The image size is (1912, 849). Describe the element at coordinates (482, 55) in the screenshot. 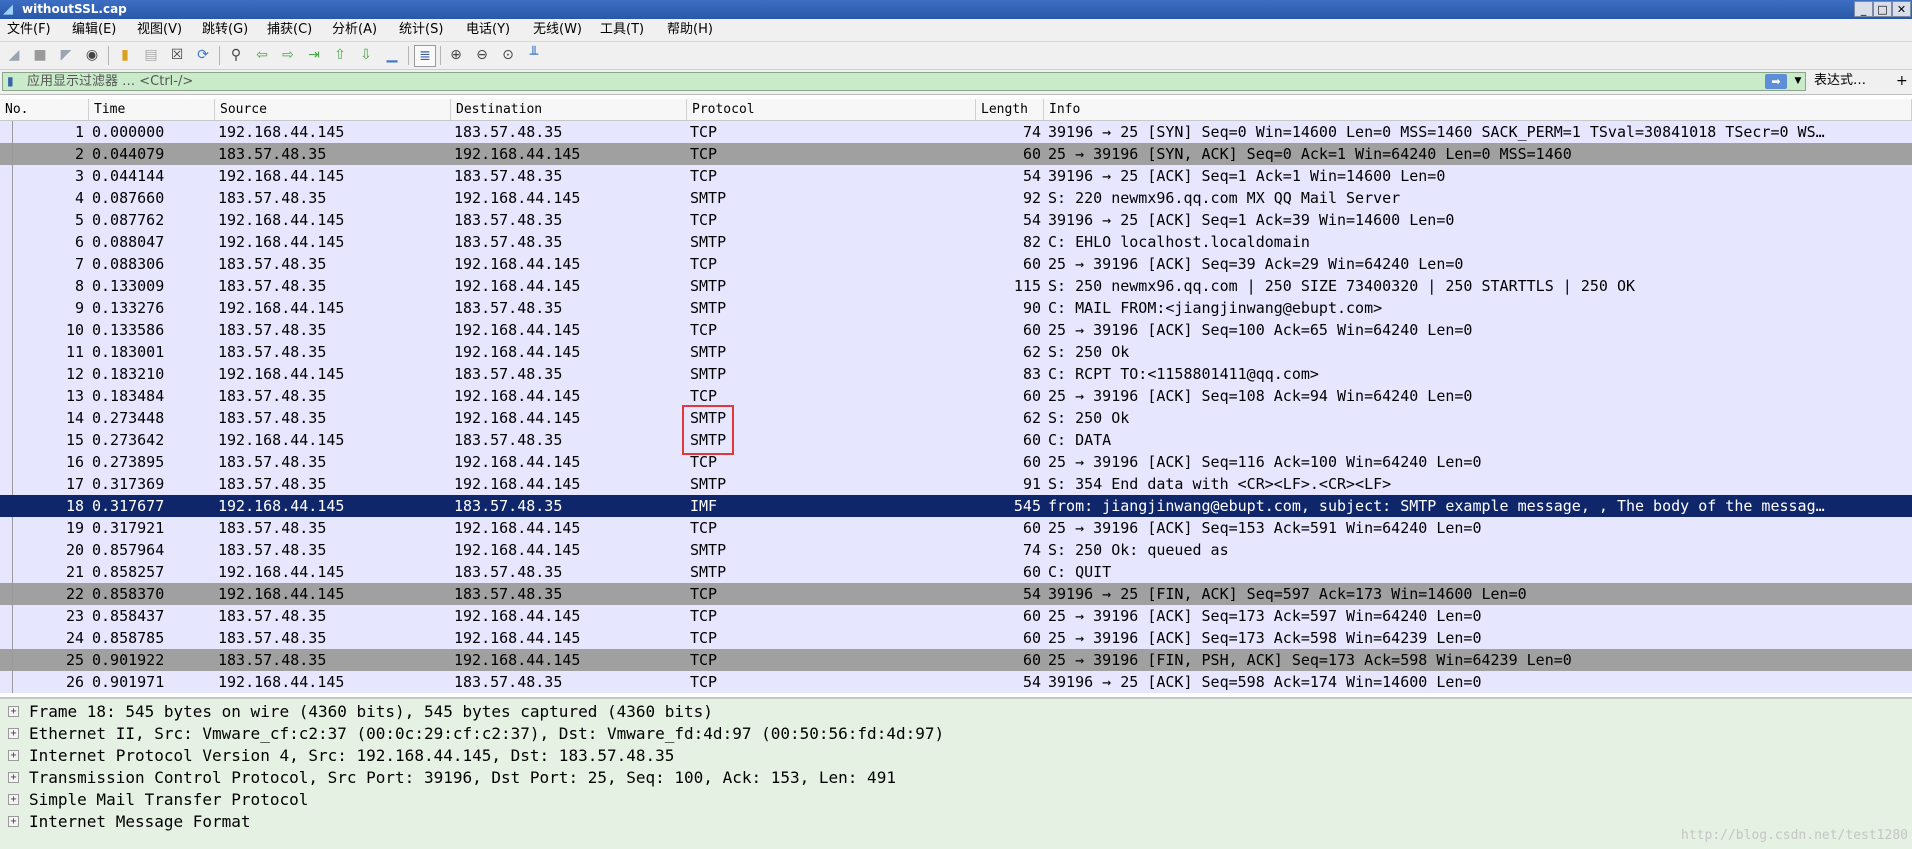

I see `zoom-out-icon: ⊖` at that location.